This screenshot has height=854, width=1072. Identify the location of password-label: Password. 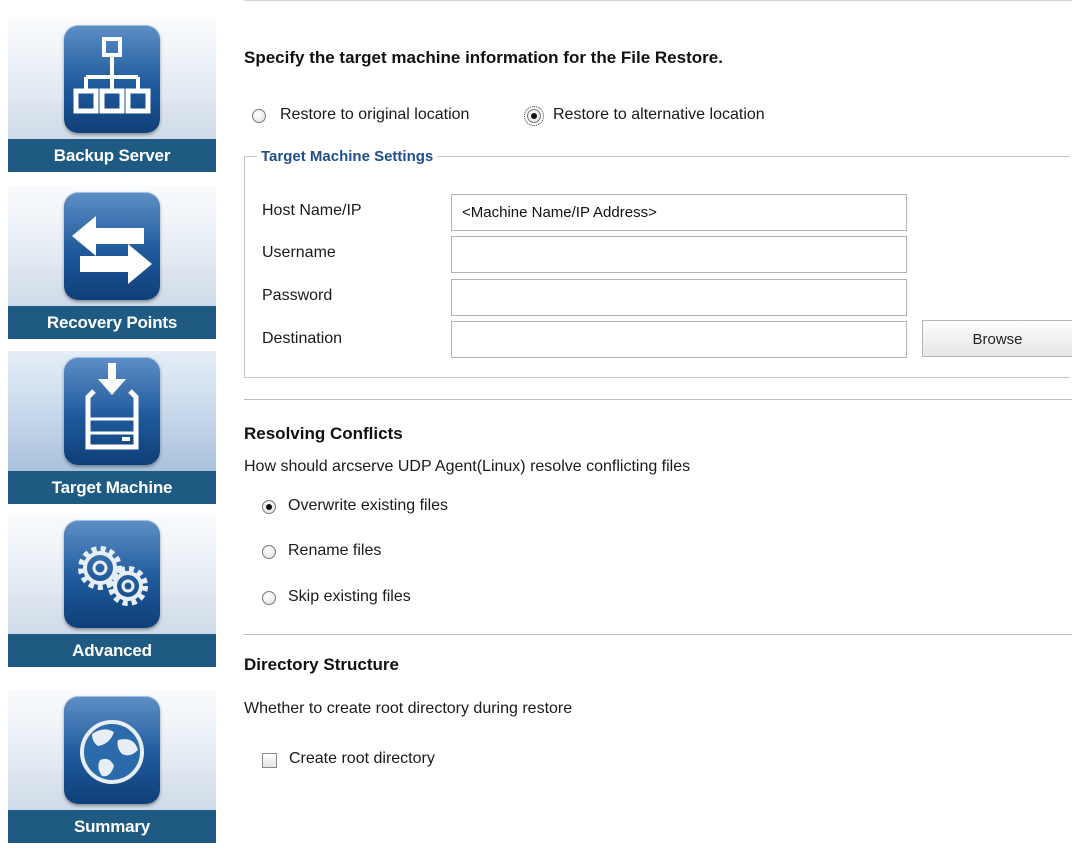
(297, 295).